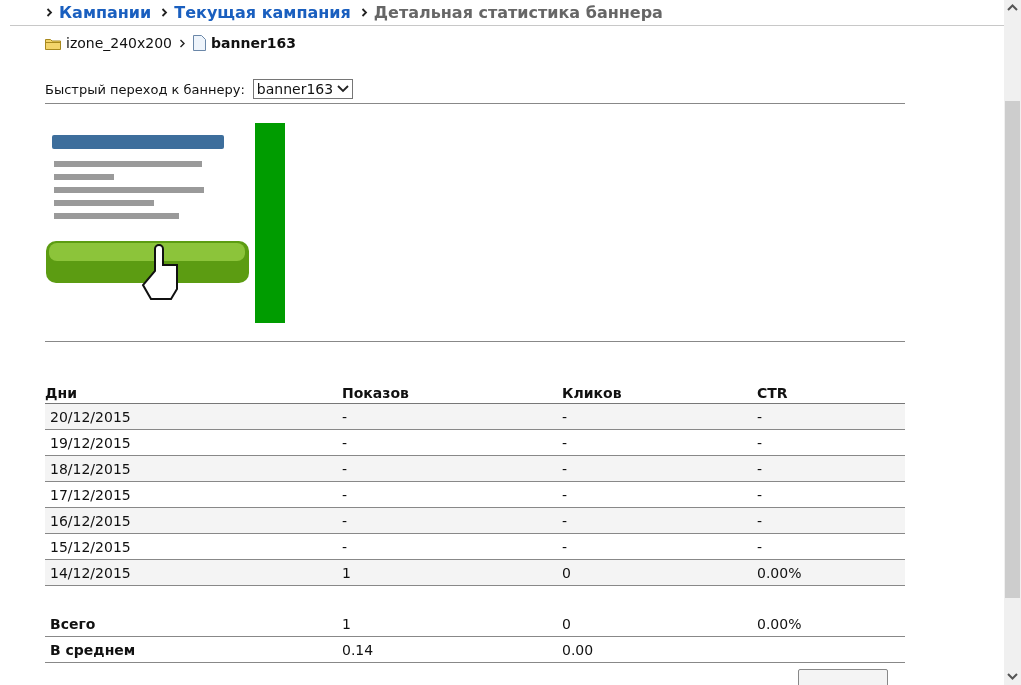 This screenshot has width=1021, height=685. I want to click on table-cell: 16/12/2015, so click(90, 520).